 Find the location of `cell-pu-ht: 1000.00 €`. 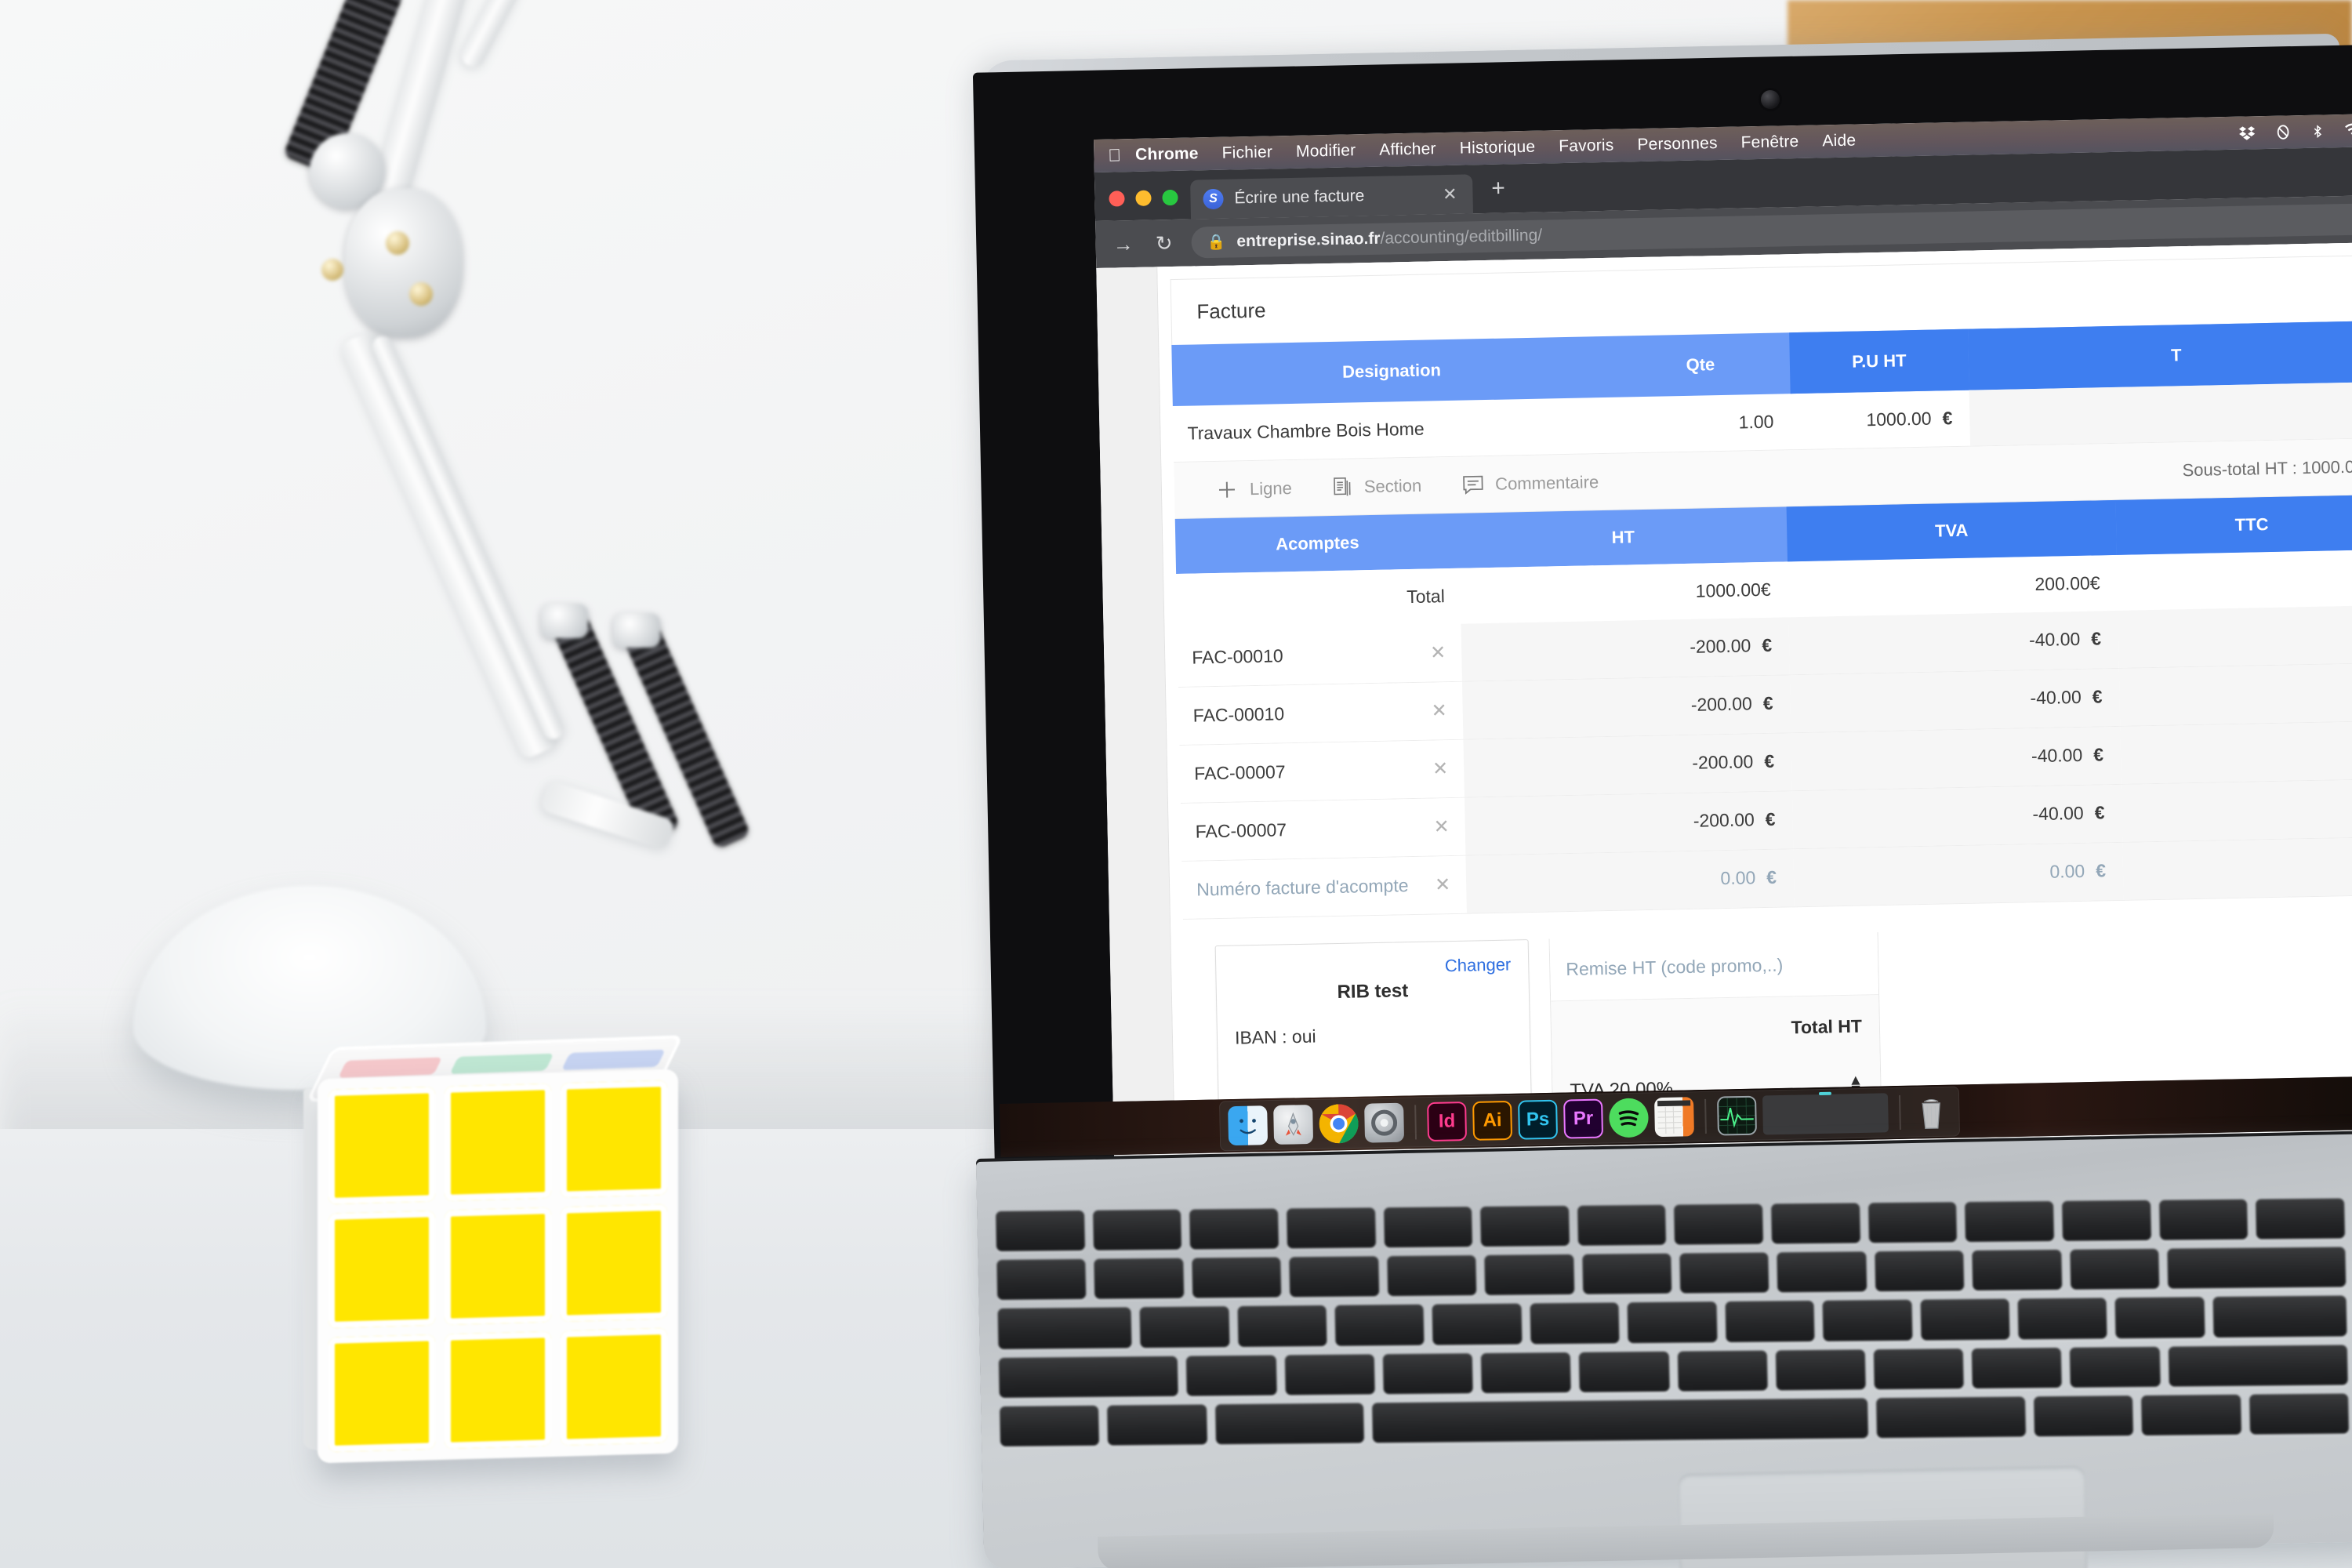

cell-pu-ht: 1000.00 € is located at coordinates (1881, 420).